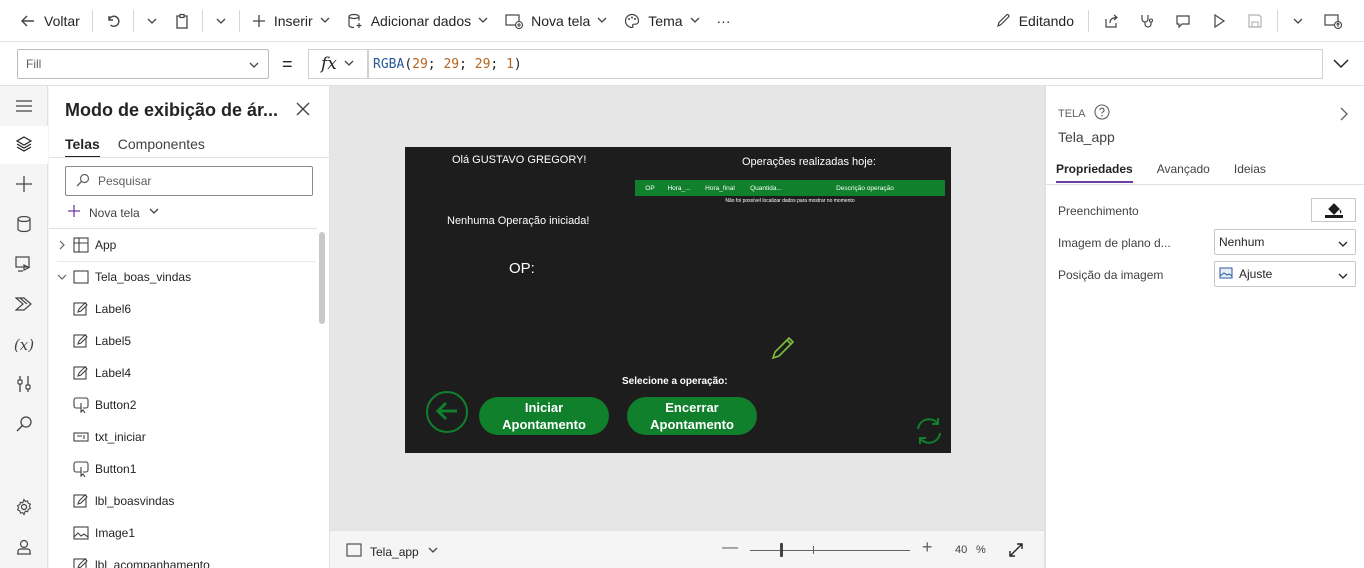  Describe the element at coordinates (24, 107) in the screenshot. I see `menu-button` at that location.